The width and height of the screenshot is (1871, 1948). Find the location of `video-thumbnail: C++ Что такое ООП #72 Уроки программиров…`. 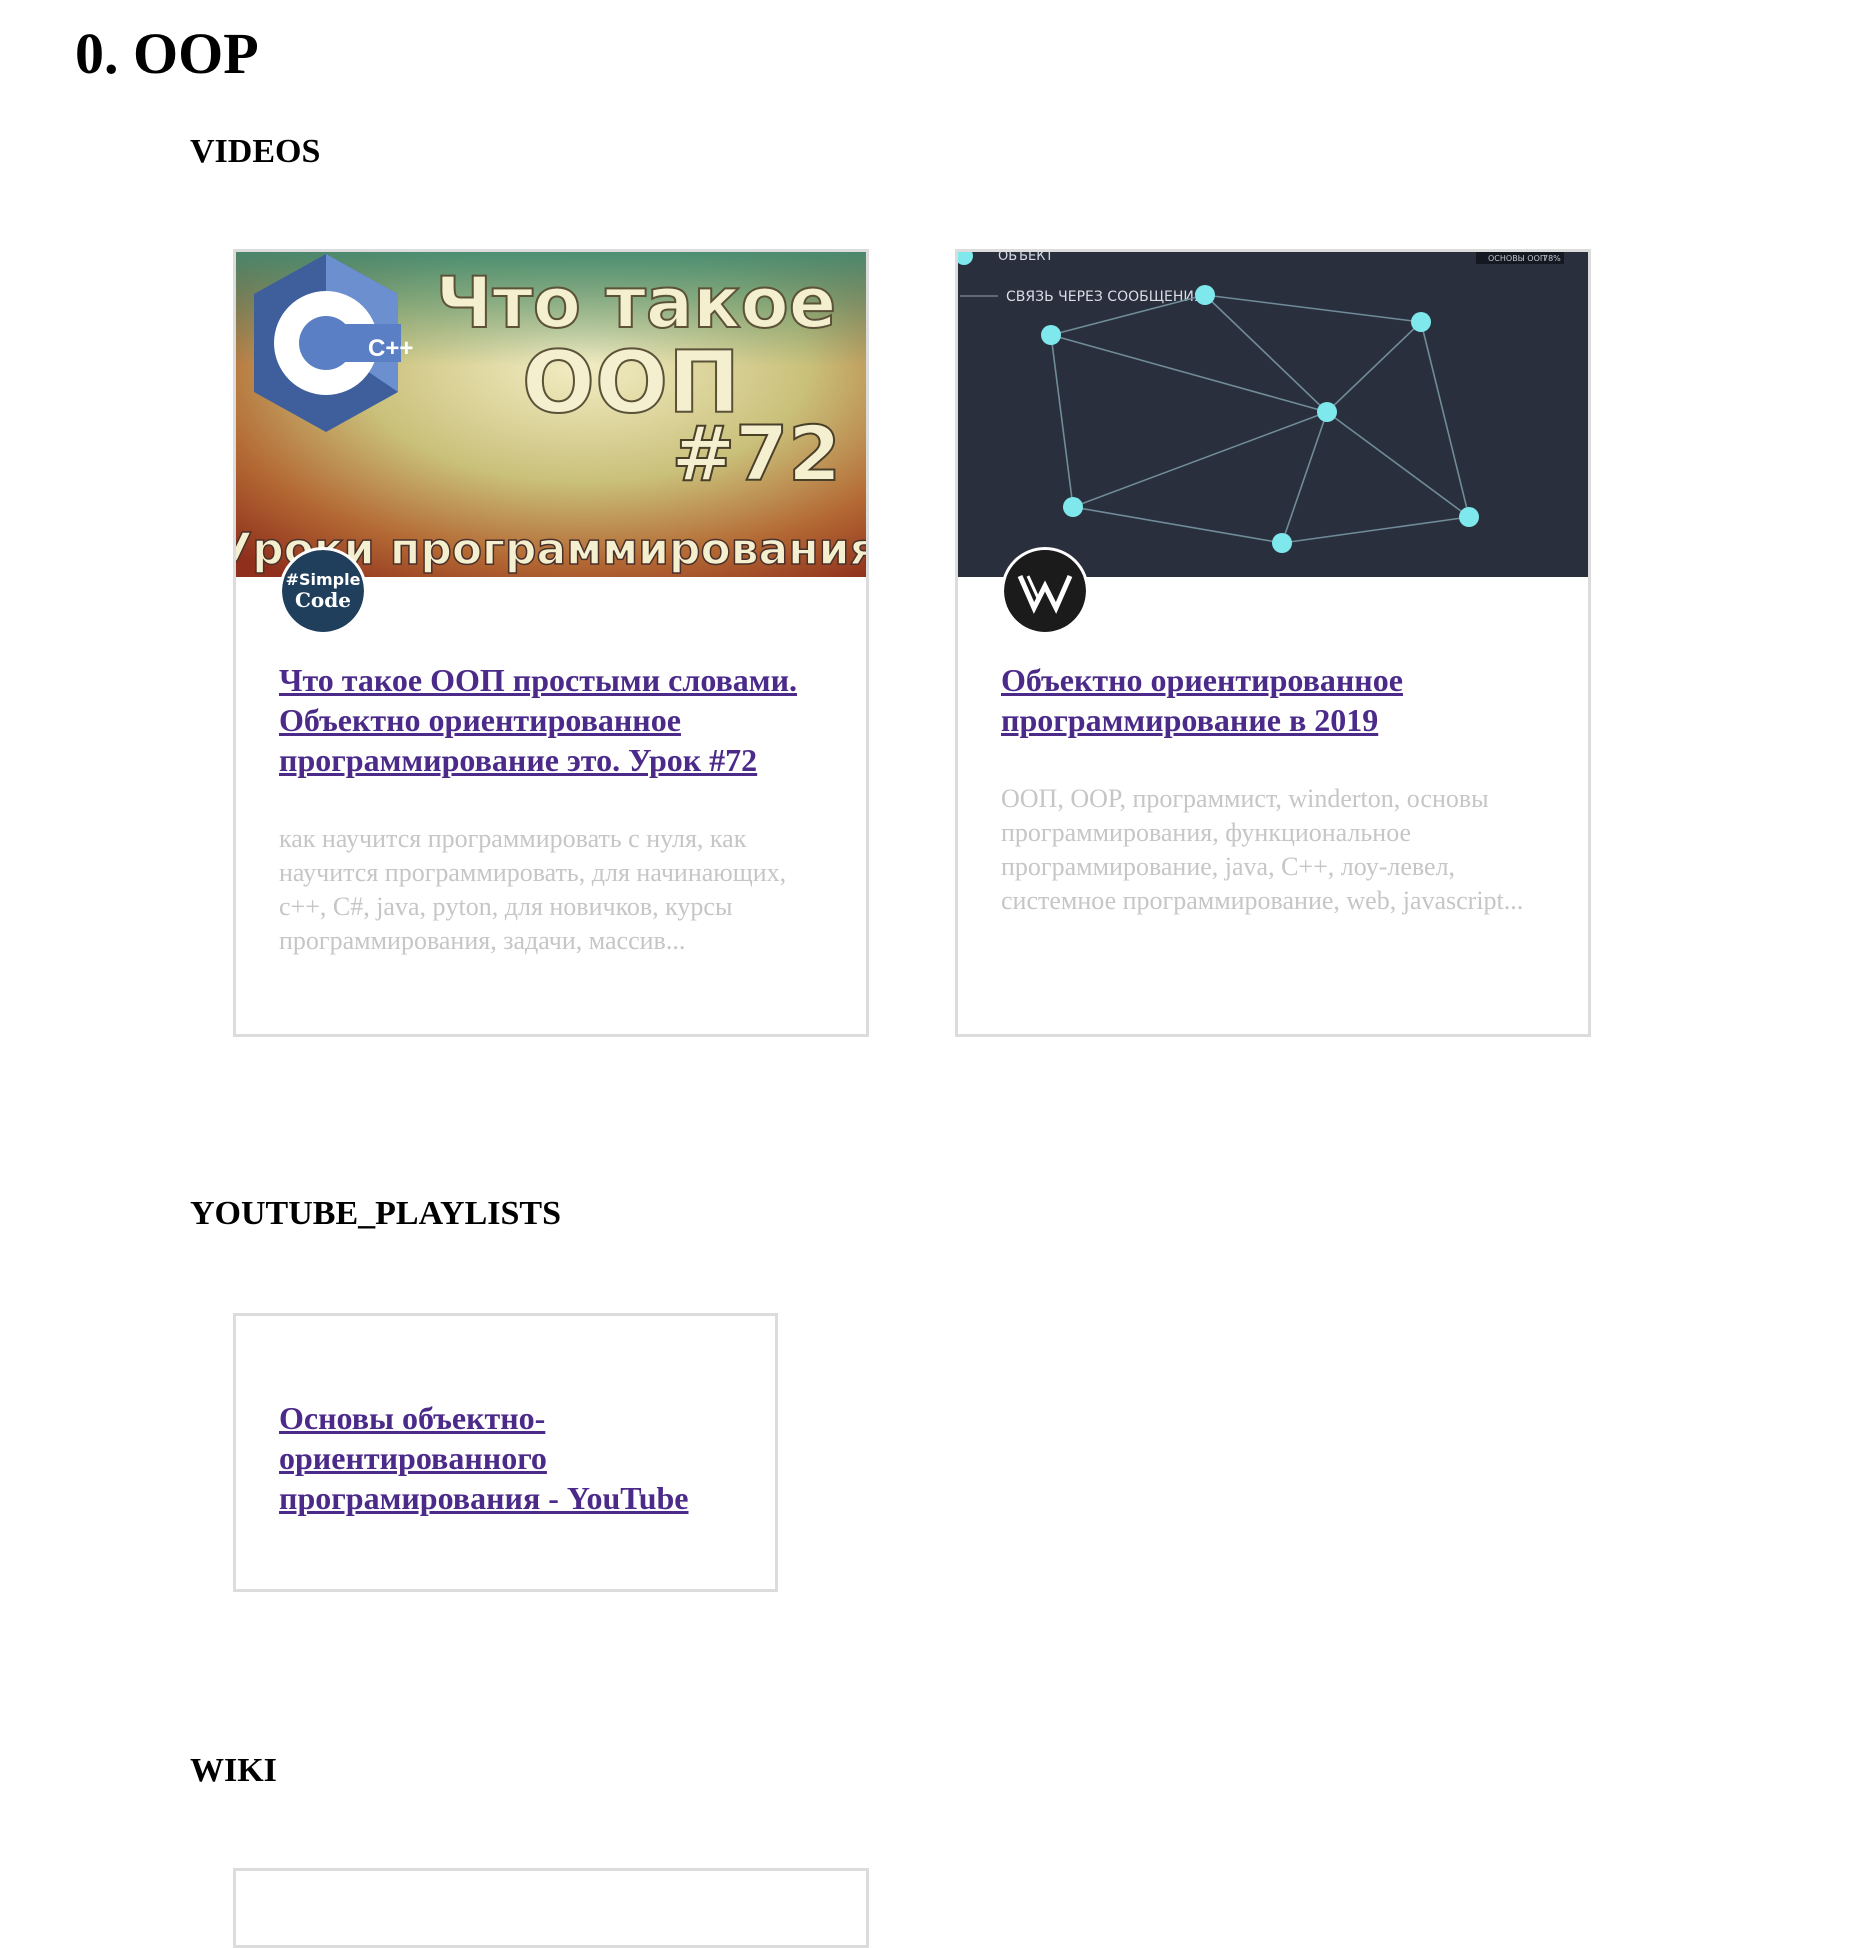

video-thumbnail: C++ Что такое ООП #72 Уроки программиров… is located at coordinates (551, 414).